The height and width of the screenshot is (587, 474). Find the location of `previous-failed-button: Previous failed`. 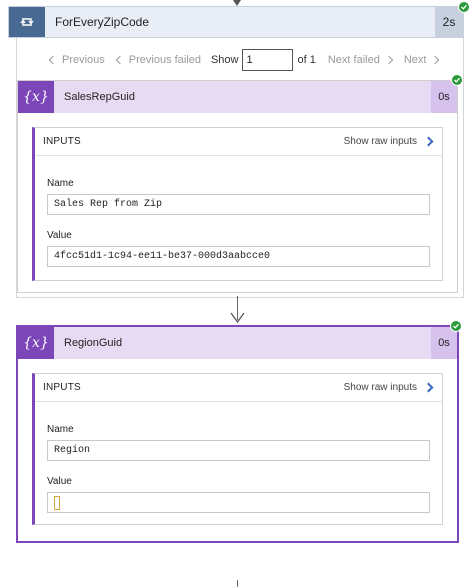

previous-failed-button: Previous failed is located at coordinates (158, 60).